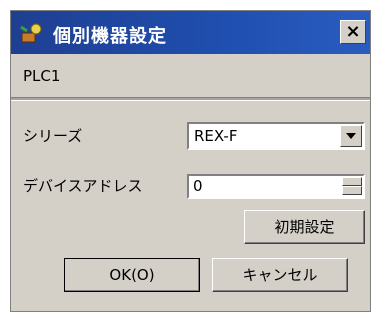 The image size is (374, 314). I want to click on device-address-input: 0, so click(276, 186).